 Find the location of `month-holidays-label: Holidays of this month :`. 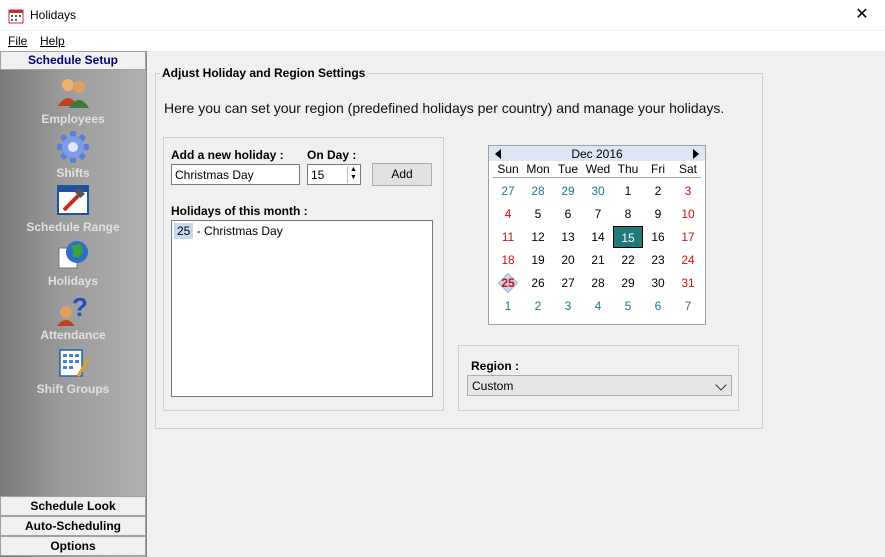

month-holidays-label: Holidays of this month : is located at coordinates (239, 211).